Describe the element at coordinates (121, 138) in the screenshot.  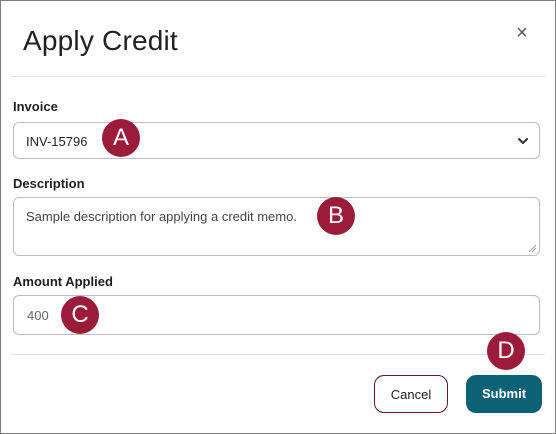
I see `callout-badge-a: A` at that location.